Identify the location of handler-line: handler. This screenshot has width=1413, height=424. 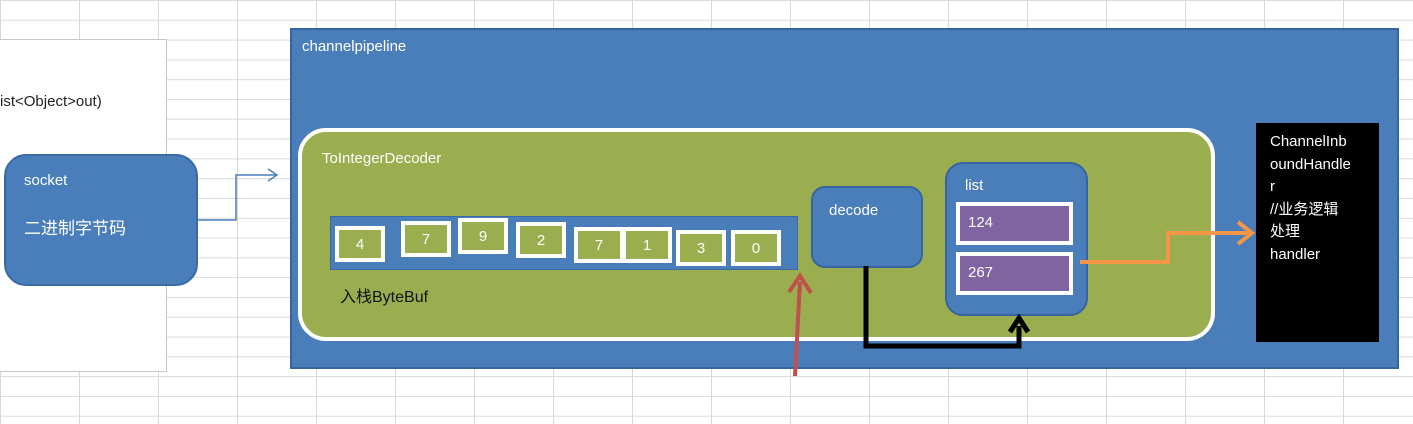
(1295, 254).